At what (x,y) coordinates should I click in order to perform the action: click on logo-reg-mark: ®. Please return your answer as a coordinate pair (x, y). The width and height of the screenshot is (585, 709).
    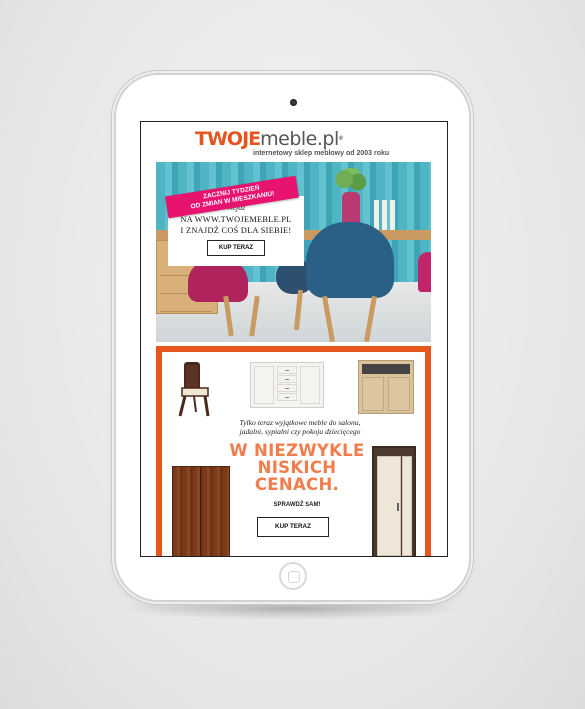
    Looking at the image, I should click on (340, 139).